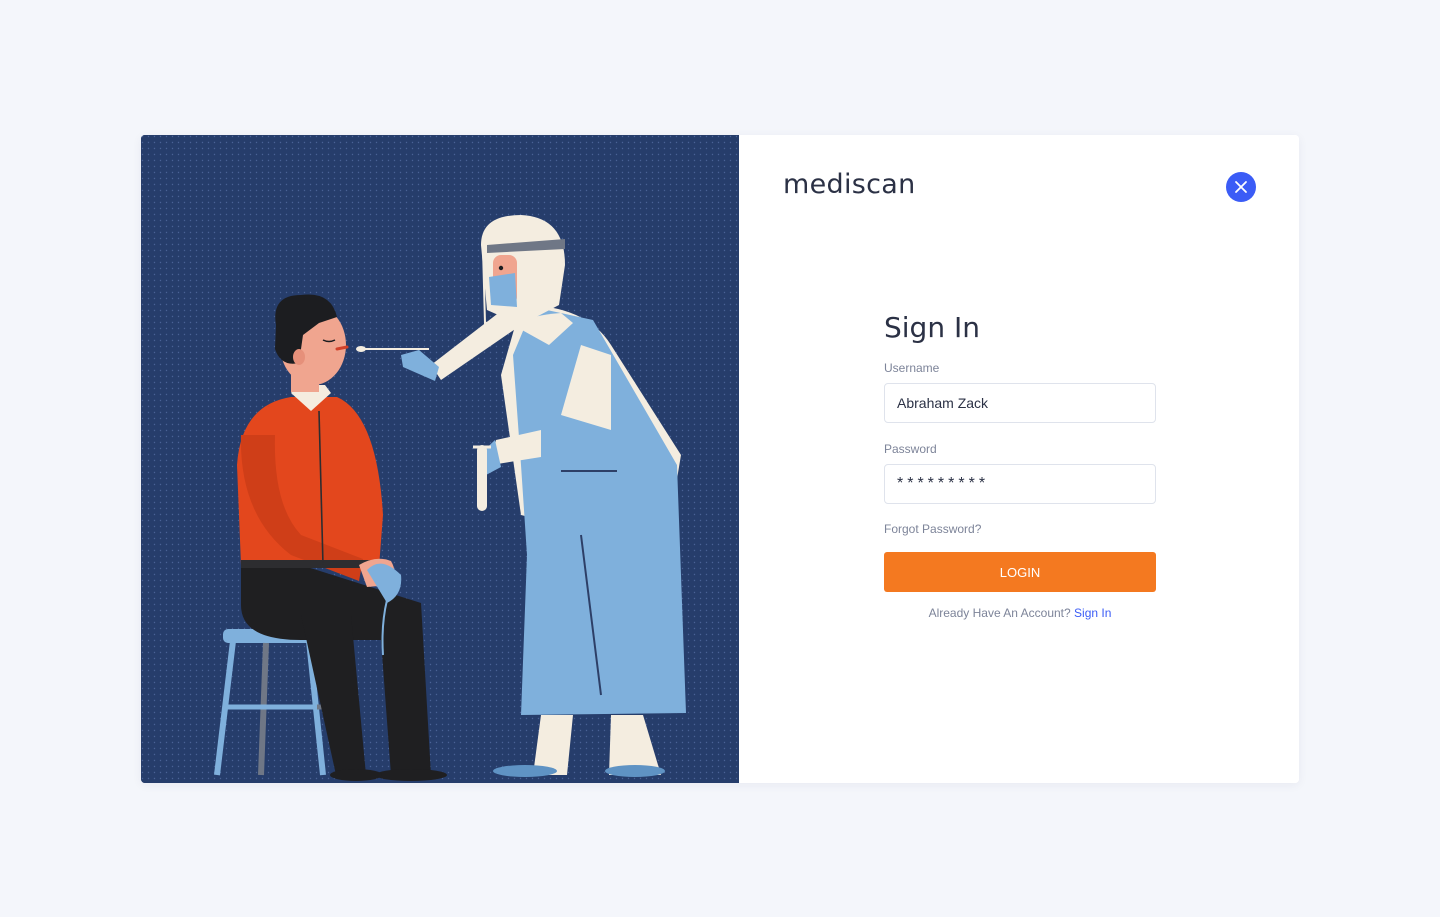 The height and width of the screenshot is (917, 1440). I want to click on username-input: Abraham Zack, so click(1020, 403).